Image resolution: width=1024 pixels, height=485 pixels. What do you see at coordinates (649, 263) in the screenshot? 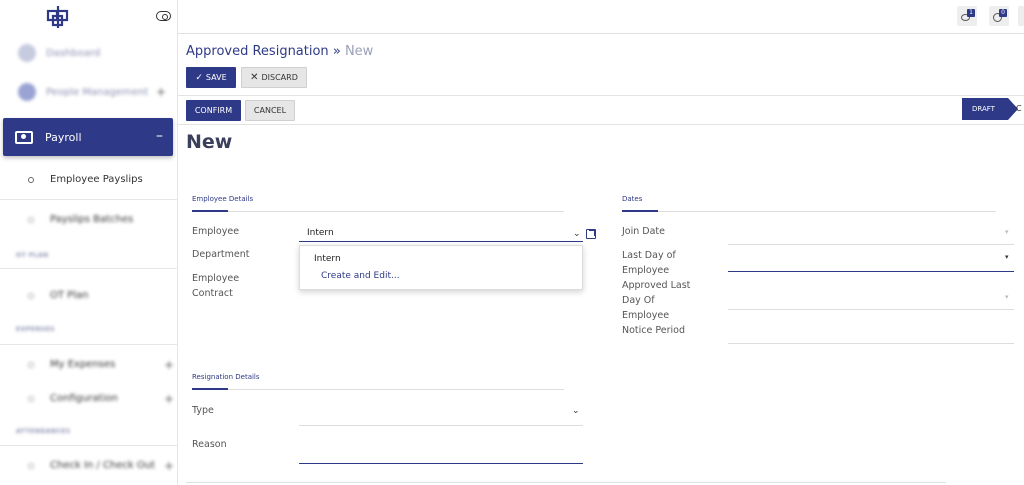
I see `last-day-label: Last Day of Employee` at bounding box center [649, 263].